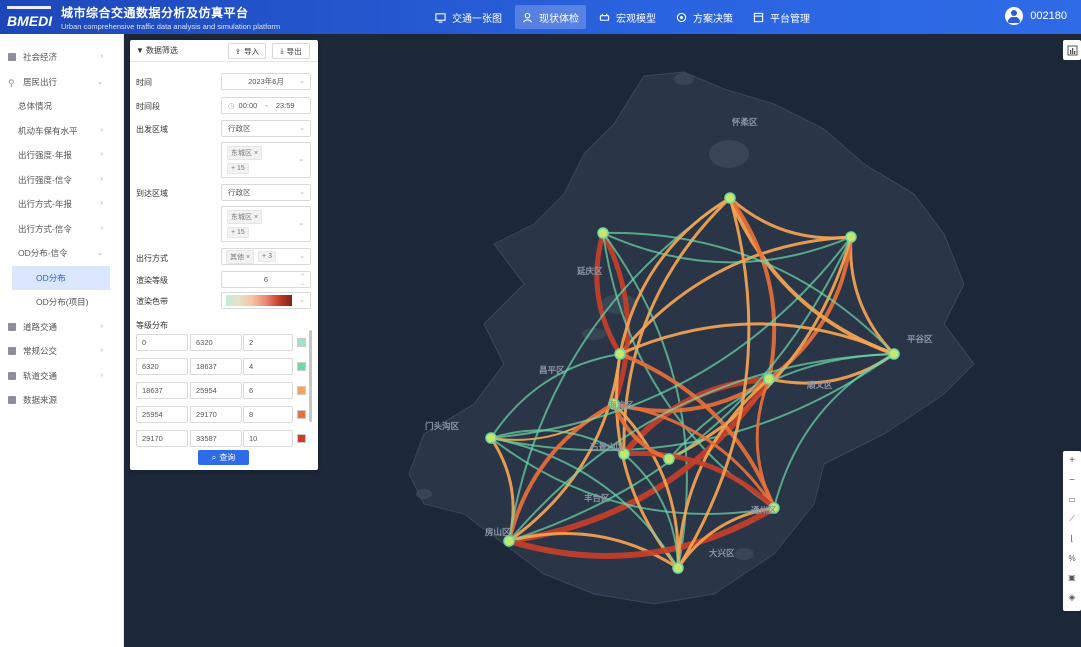 This screenshot has width=1081, height=647. Describe the element at coordinates (61, 180) in the screenshot. I see `sidebar-item-intensity-signal: 出行强度-信令 ›` at that location.